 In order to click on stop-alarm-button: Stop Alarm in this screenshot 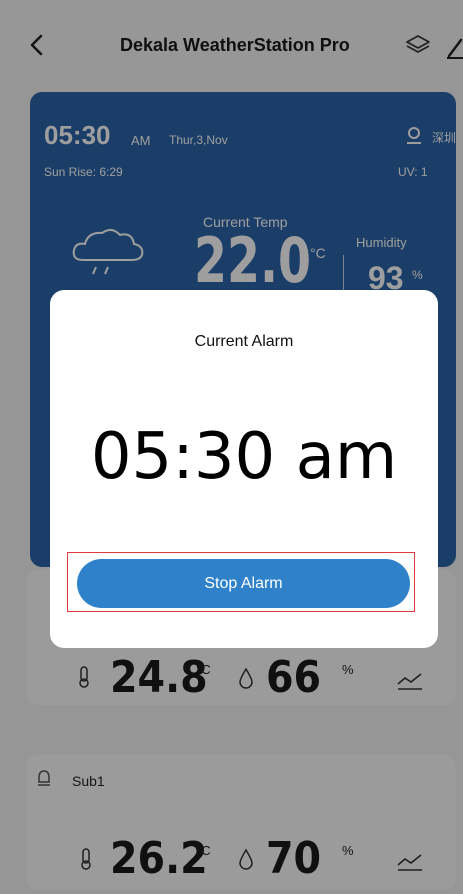, I will do `click(243, 583)`.